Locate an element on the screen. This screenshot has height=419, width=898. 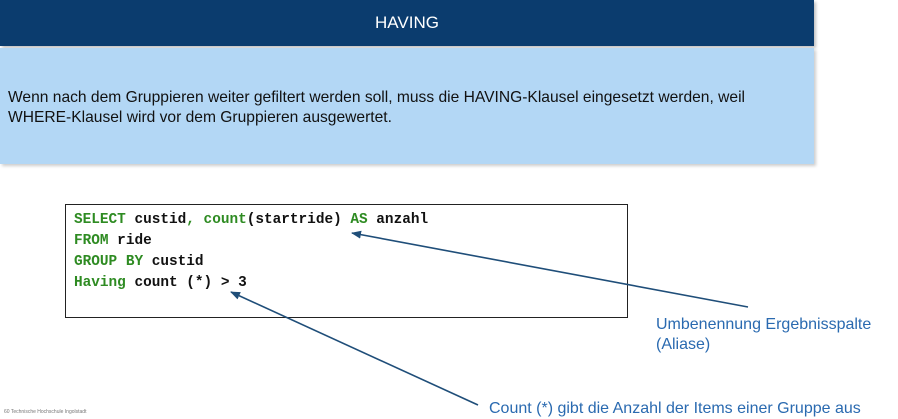
alias-annotation-line-2: (Aliase) is located at coordinates (683, 344).